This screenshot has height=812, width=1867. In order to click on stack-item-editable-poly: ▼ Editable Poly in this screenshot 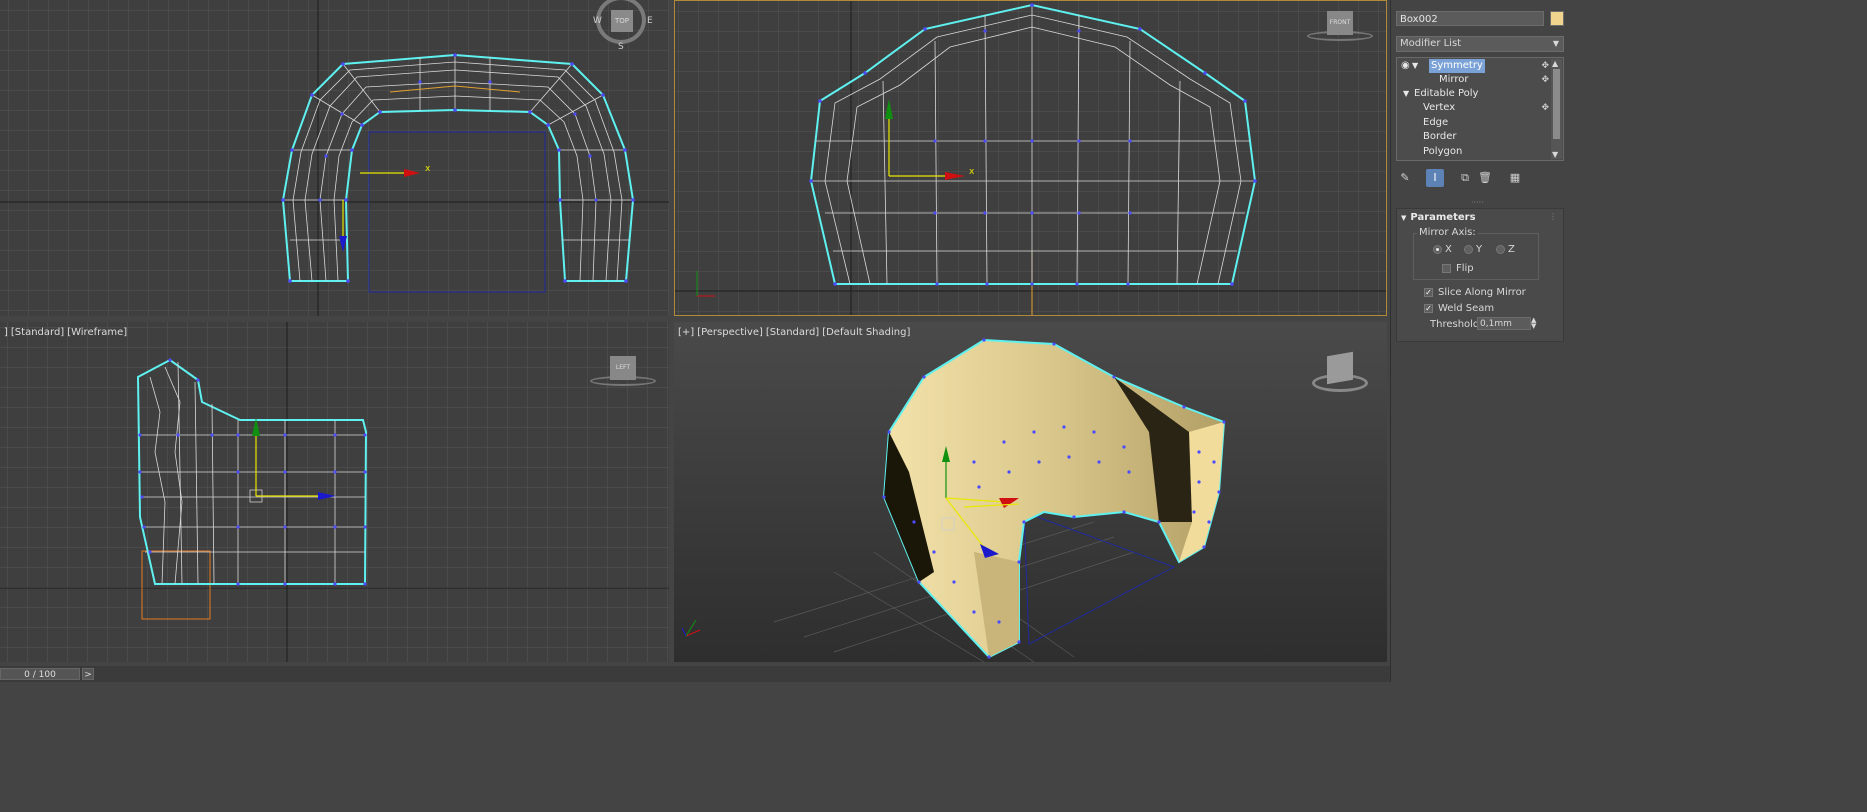, I will do `click(1474, 94)`.